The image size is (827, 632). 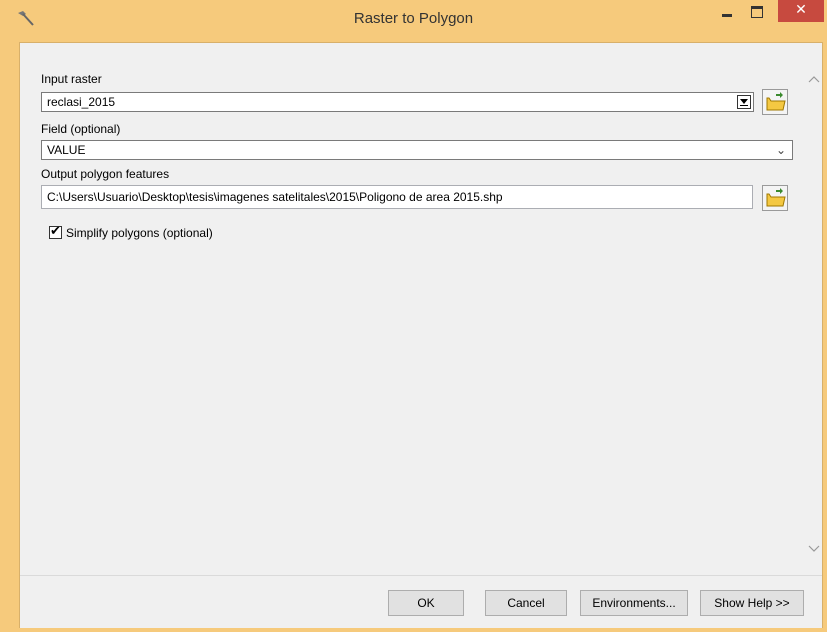 What do you see at coordinates (814, 79) in the screenshot?
I see `scroll-up-icon` at bounding box center [814, 79].